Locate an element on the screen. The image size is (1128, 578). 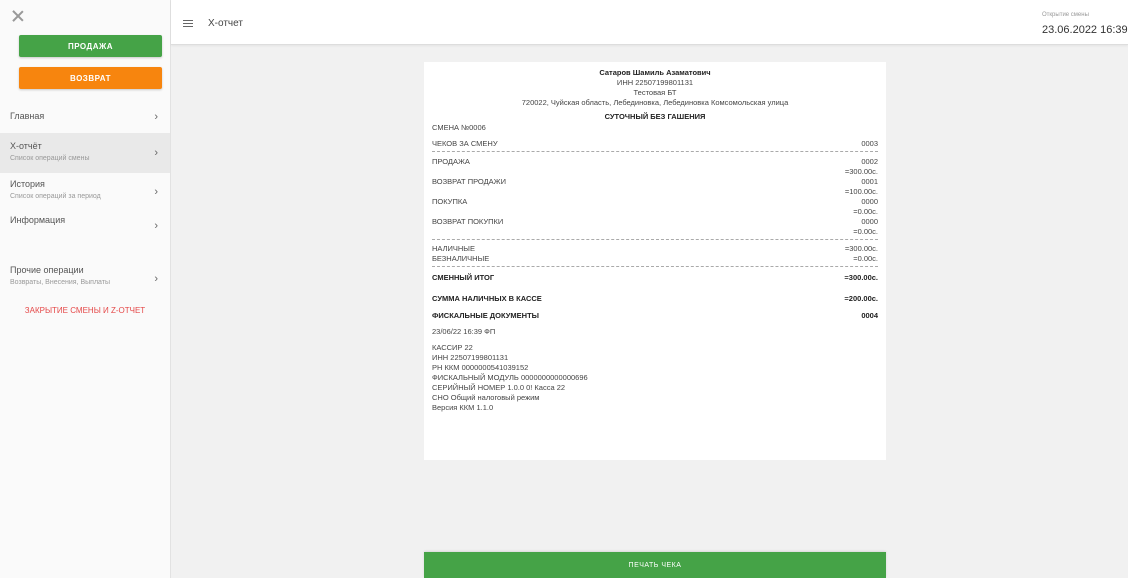
page-title: X-отчет is located at coordinates (225, 23).